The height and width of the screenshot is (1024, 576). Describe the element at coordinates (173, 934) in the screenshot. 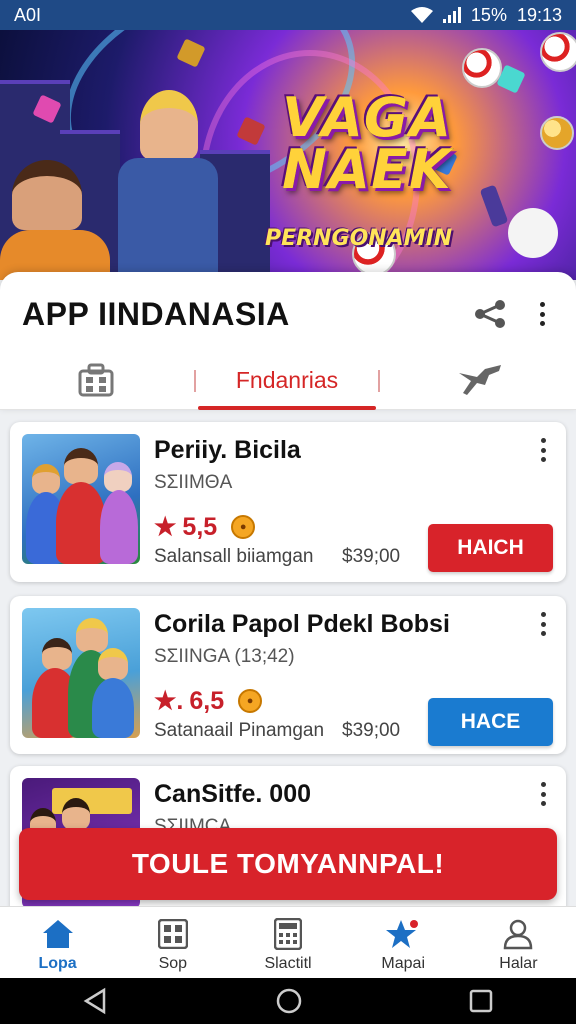

I see `grid-icon` at that location.